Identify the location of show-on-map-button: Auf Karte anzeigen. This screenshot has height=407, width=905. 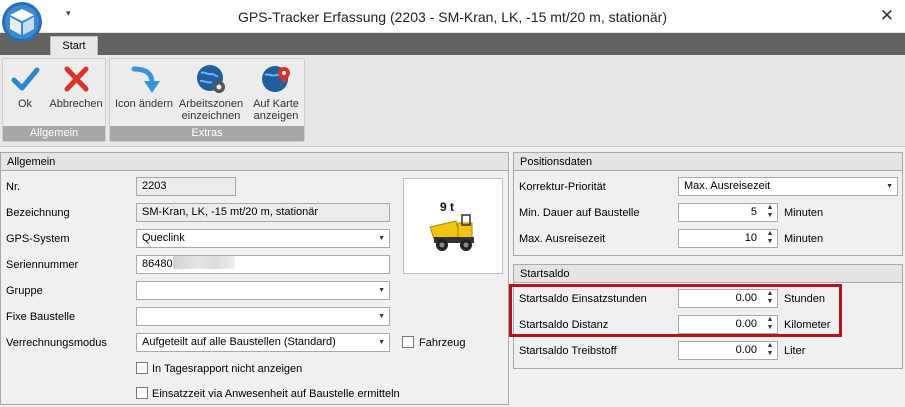
(276, 94).